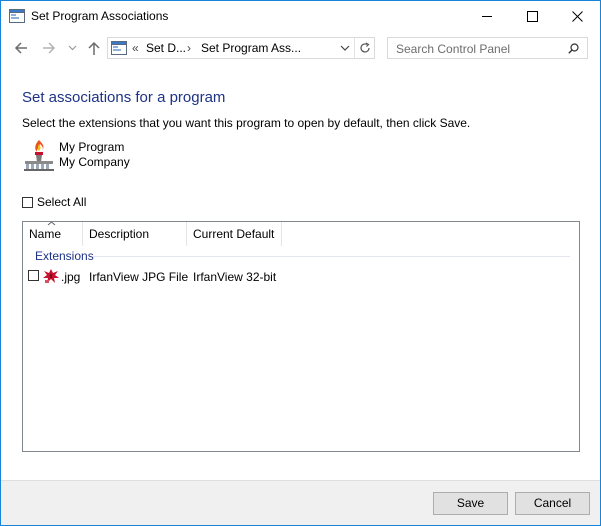 This screenshot has width=601, height=526. Describe the element at coordinates (51, 276) in the screenshot. I see `irfanview-file-icon` at that location.